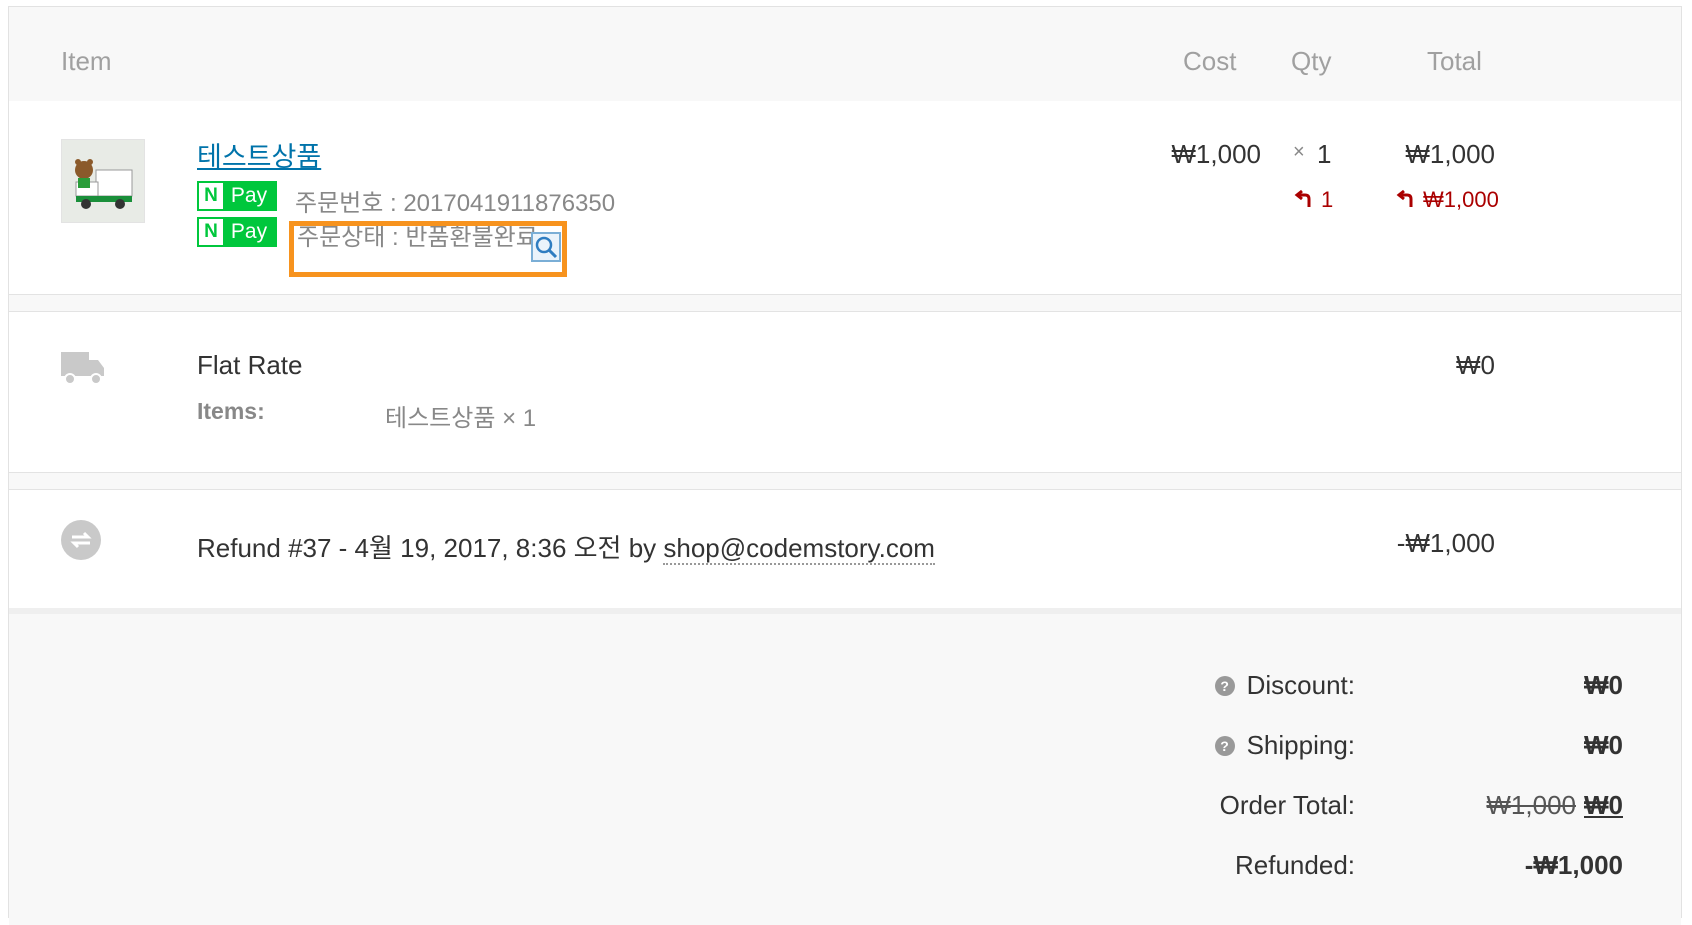 The image size is (1692, 925). Describe the element at coordinates (81, 542) in the screenshot. I see `refund-icon` at that location.